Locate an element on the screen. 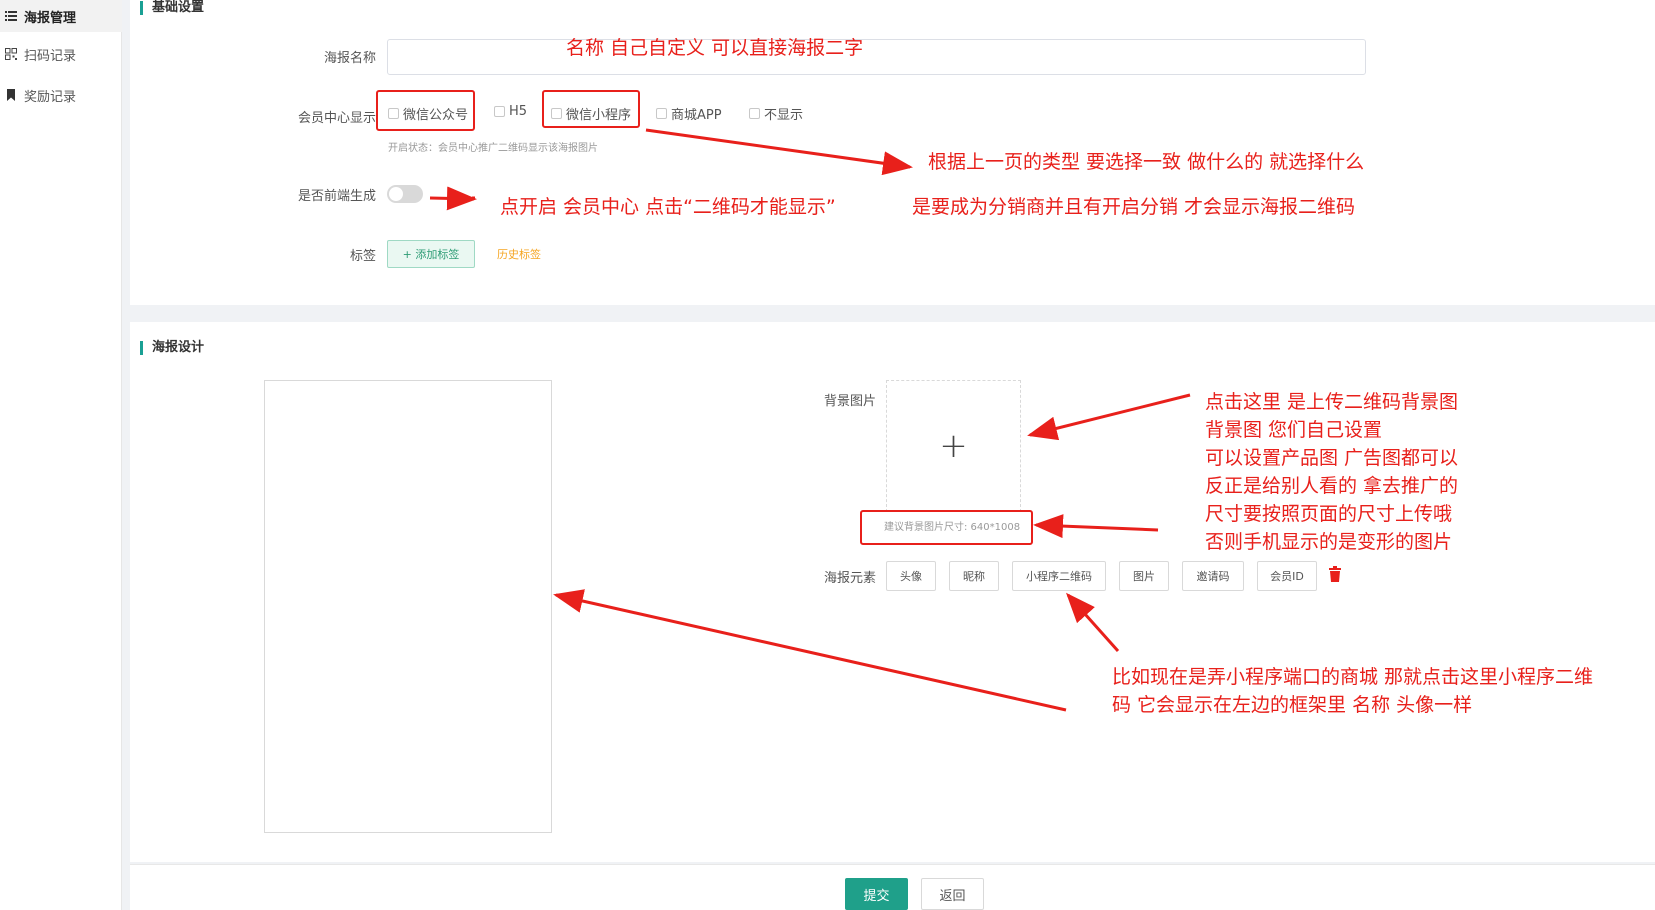 The image size is (1655, 910). element-miniprogram-qrcode-button: 小程序二维码 is located at coordinates (1059, 576).